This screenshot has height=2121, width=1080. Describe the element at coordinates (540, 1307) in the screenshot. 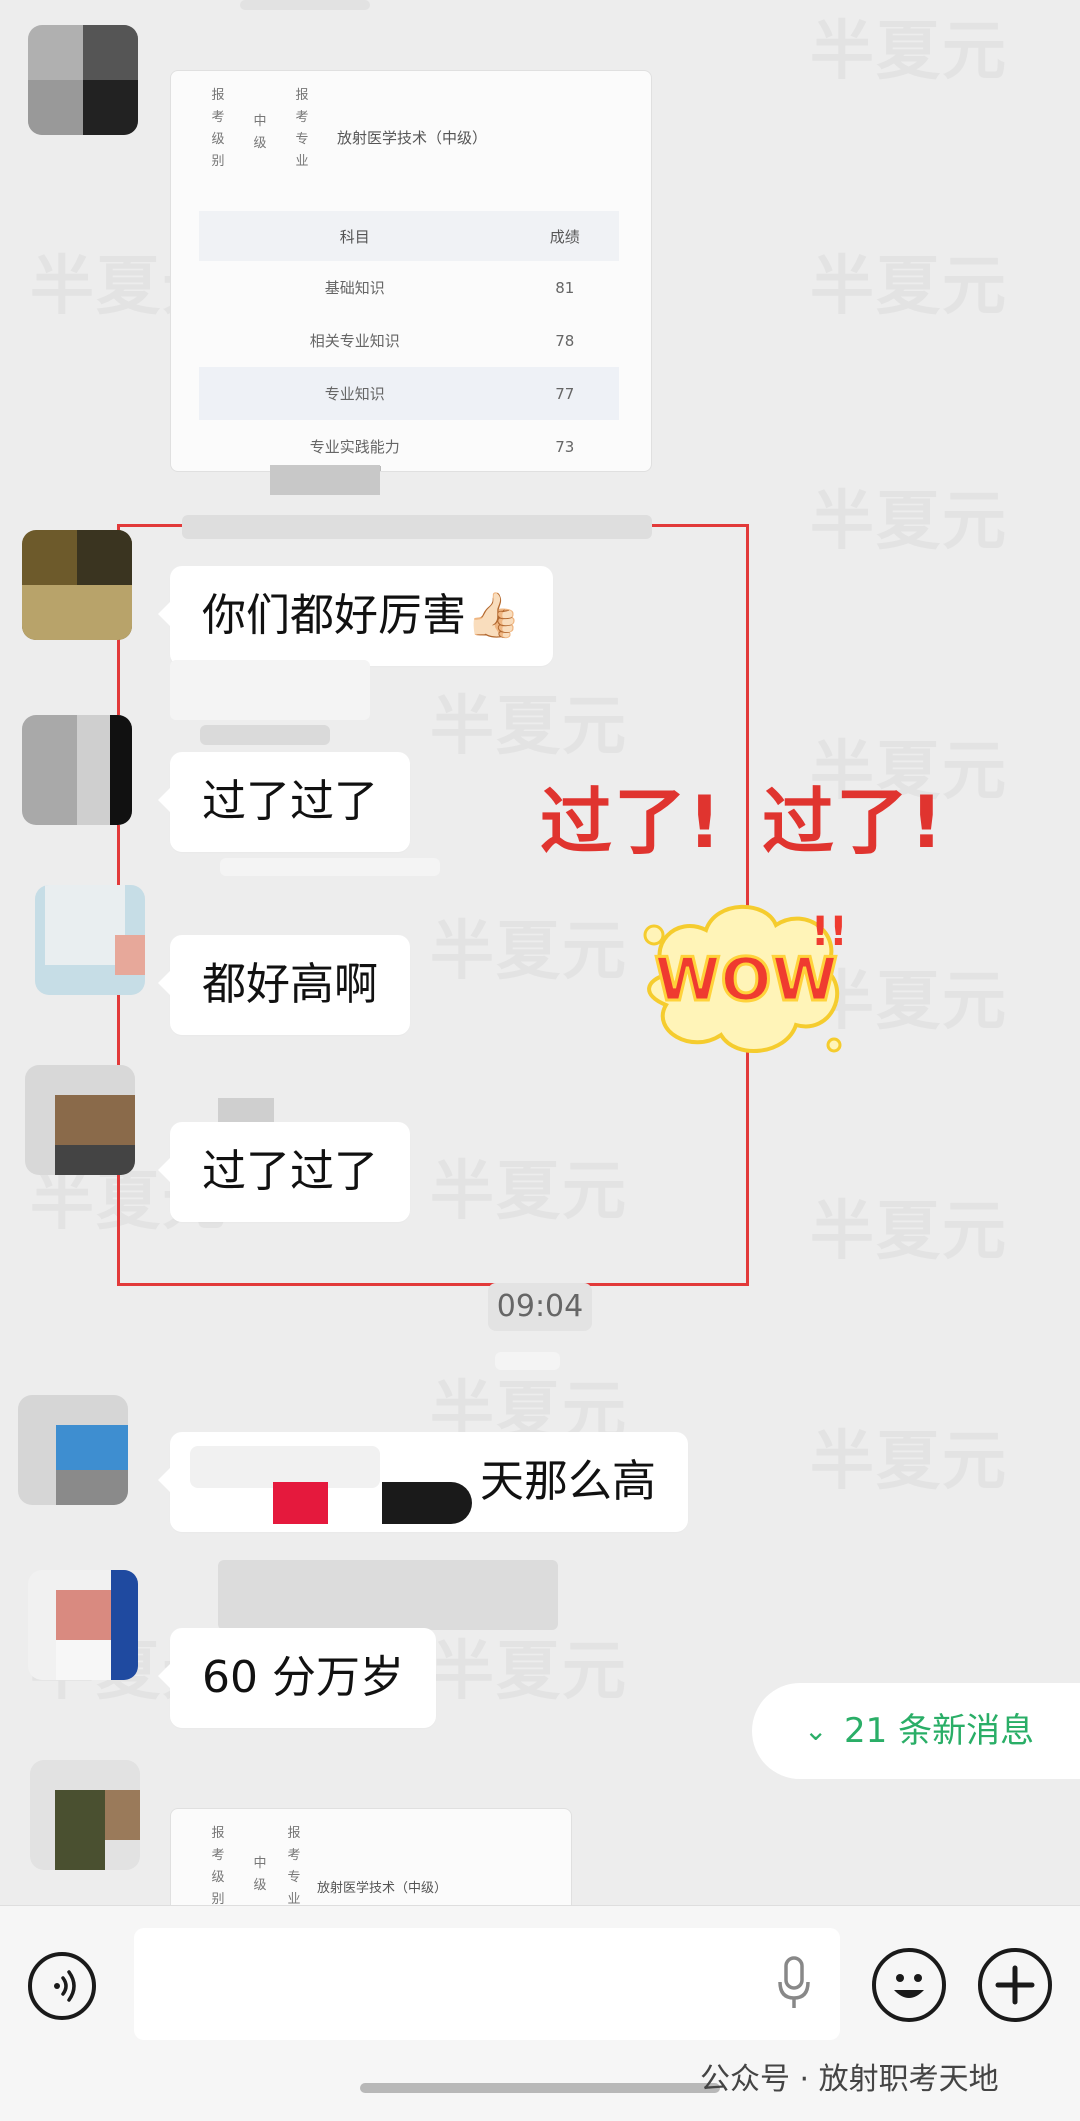

I see `timestamp: 09:04` at that location.